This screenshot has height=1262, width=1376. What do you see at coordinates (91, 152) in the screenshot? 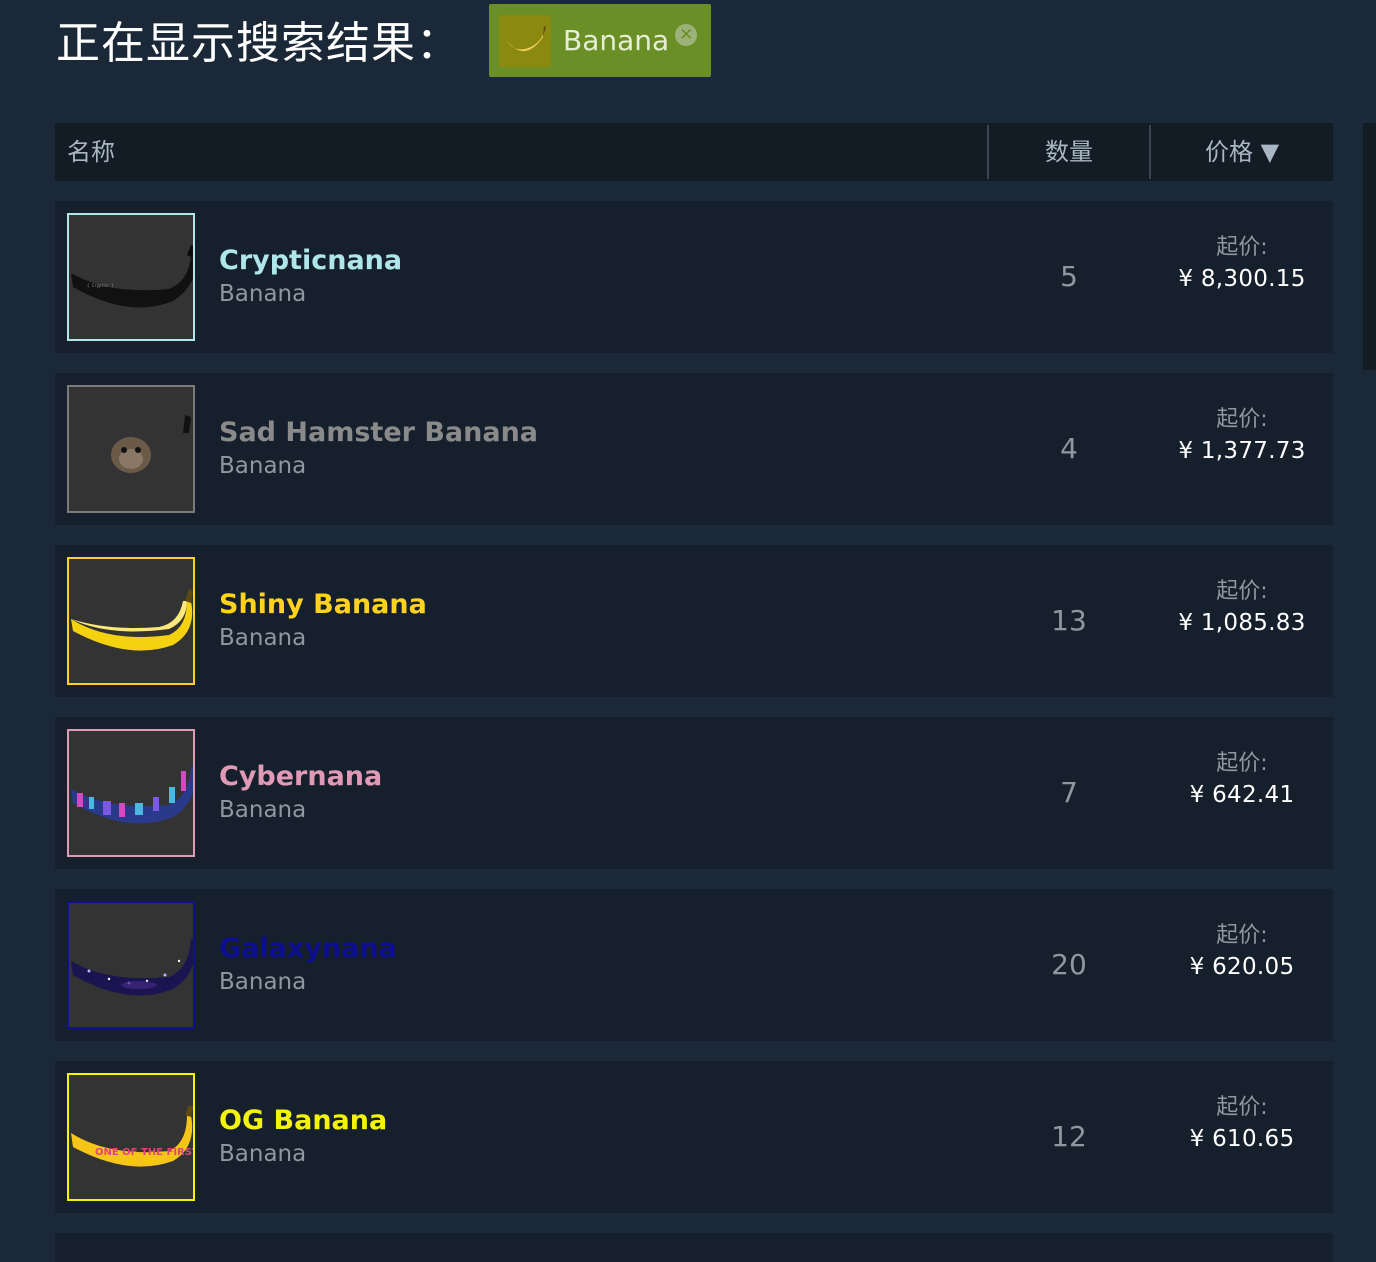
I see `column-header-name: 名称` at bounding box center [91, 152].